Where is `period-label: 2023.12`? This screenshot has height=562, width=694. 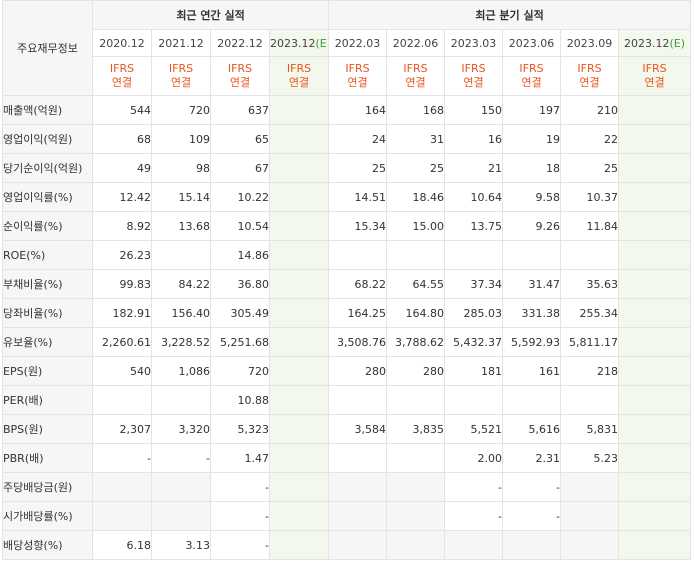 period-label: 2023.12 is located at coordinates (647, 43).